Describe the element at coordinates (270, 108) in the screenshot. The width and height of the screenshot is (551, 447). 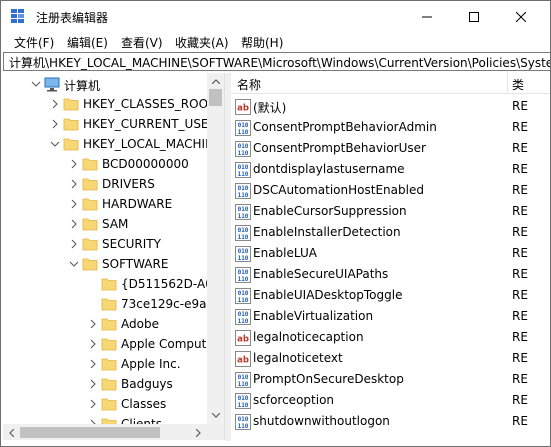
I see `value-name: (默认)` at that location.